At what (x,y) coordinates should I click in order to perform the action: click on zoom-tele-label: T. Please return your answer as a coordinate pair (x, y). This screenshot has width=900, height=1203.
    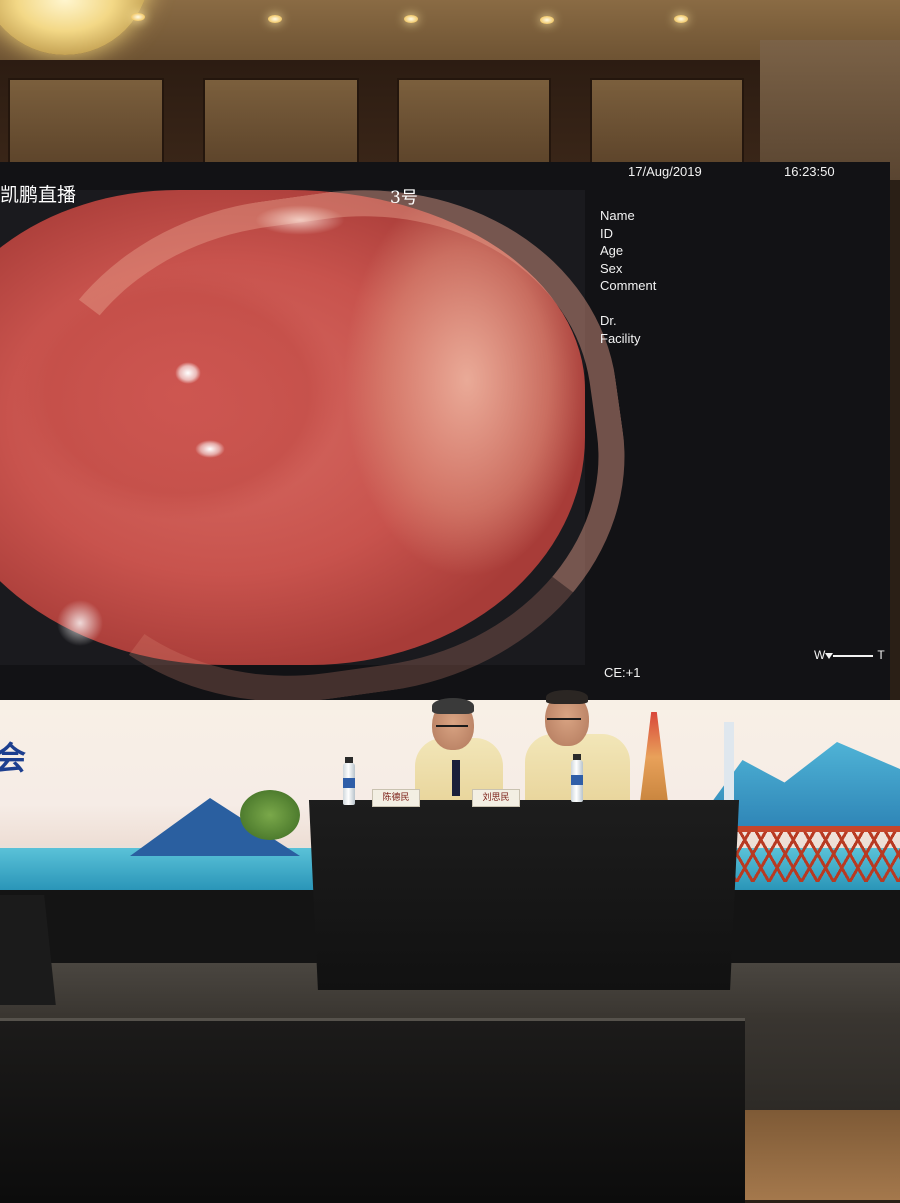
    Looking at the image, I should click on (881, 655).